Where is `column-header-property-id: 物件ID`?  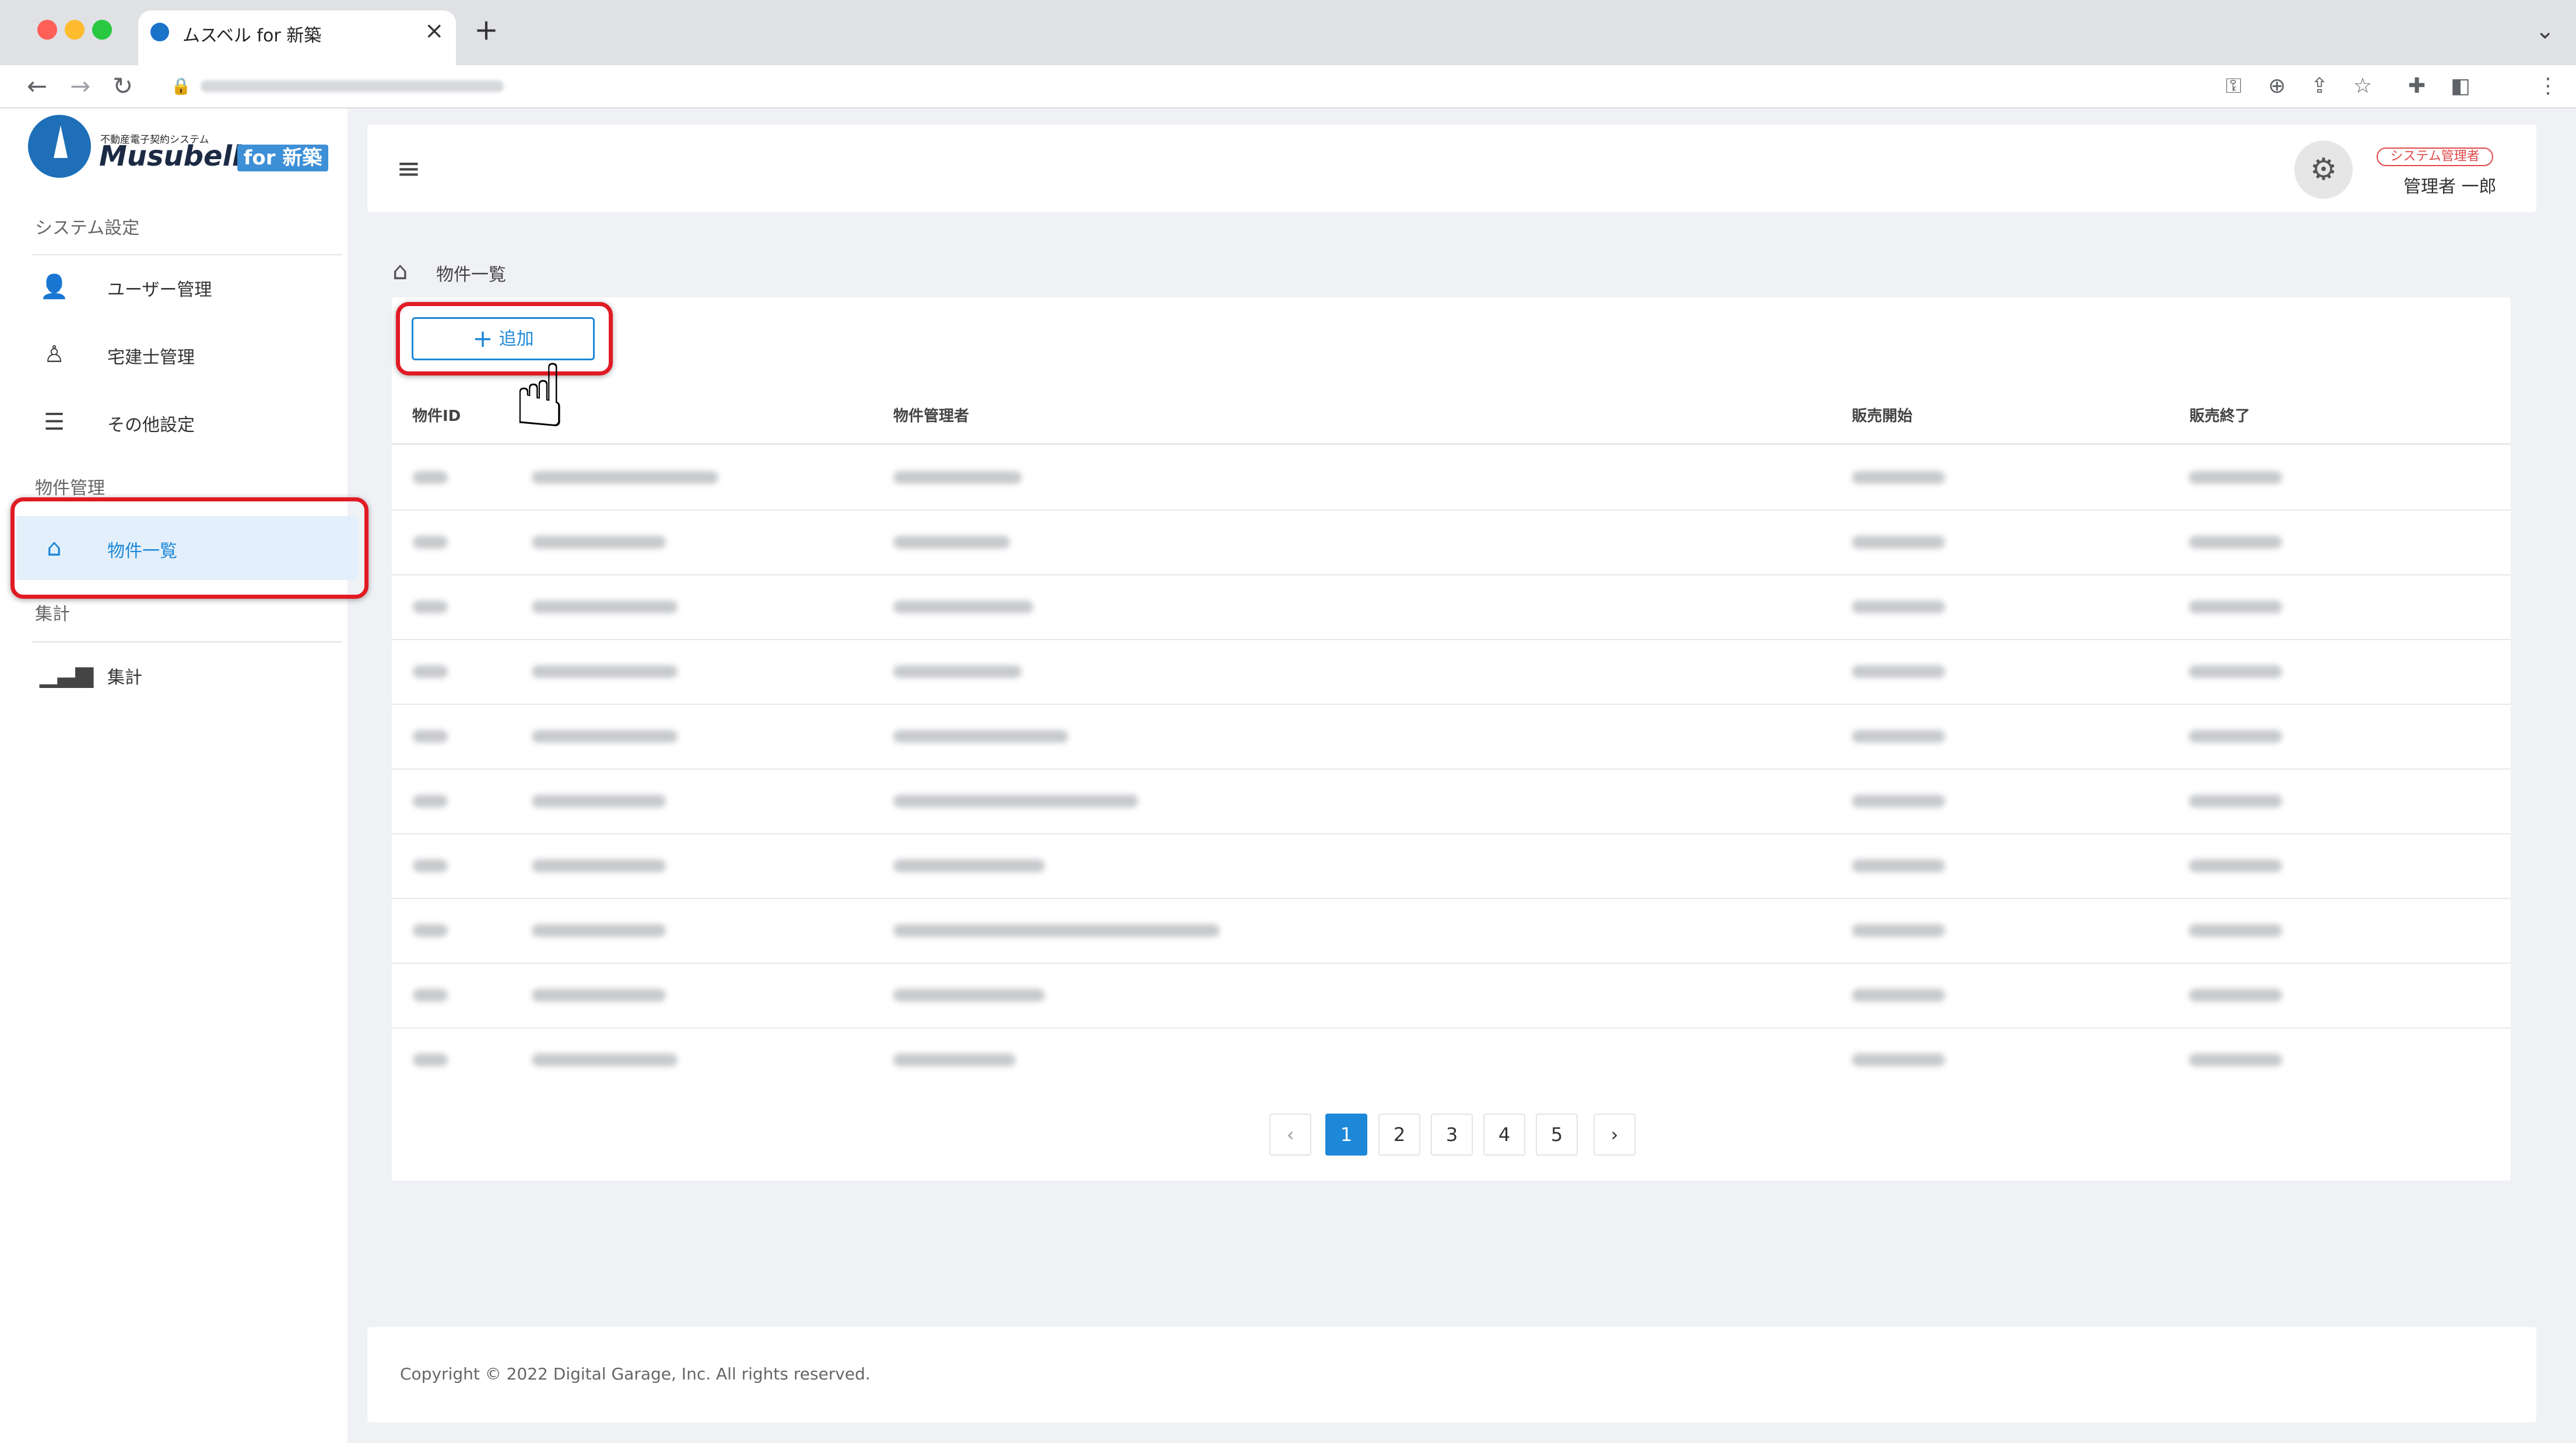
column-header-property-id: 物件ID is located at coordinates (436, 415).